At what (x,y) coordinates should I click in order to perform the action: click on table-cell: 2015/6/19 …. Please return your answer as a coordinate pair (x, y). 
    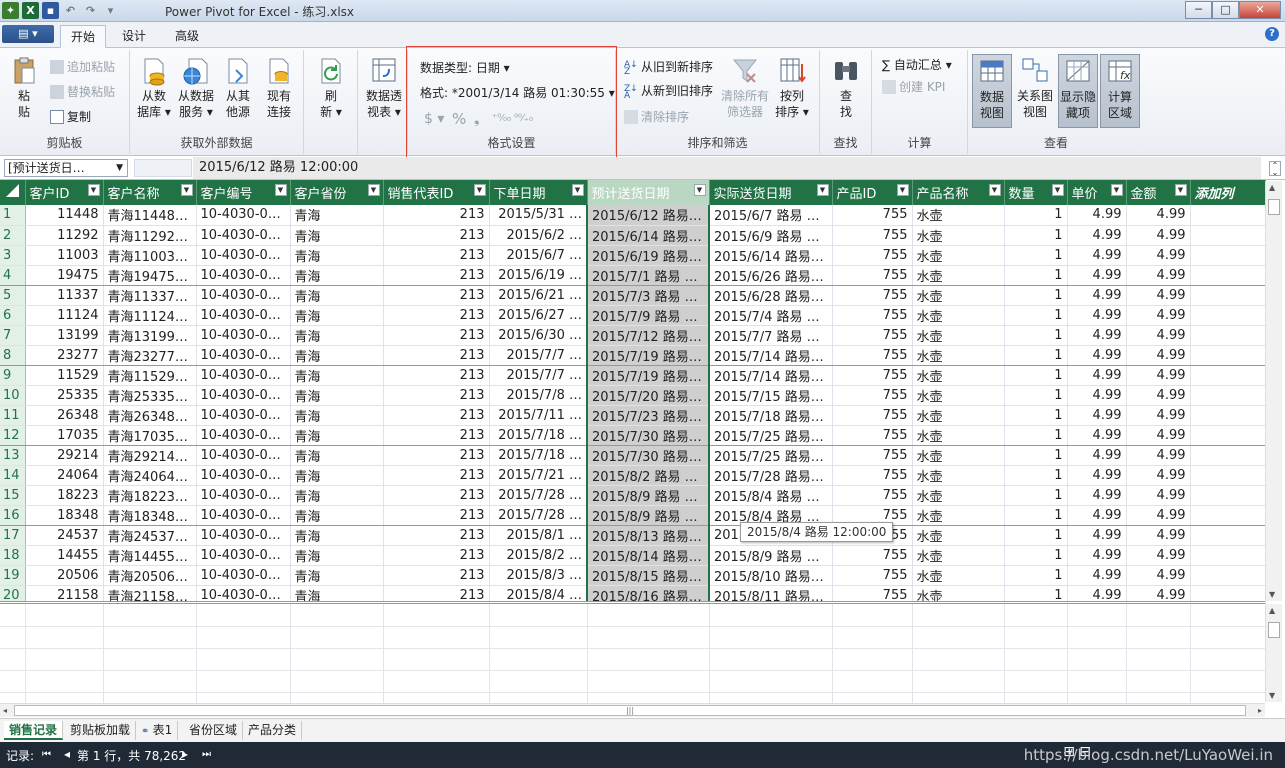
    Looking at the image, I should click on (538, 275).